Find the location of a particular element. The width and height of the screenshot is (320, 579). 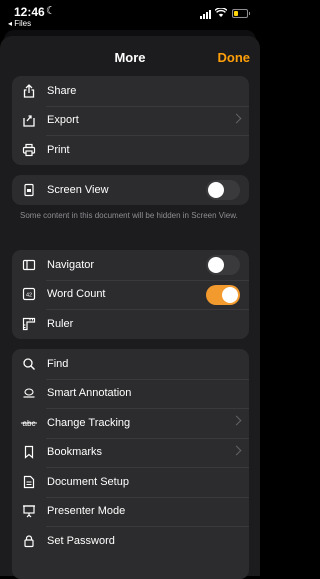

presenter-mode-icon is located at coordinates (29, 511).